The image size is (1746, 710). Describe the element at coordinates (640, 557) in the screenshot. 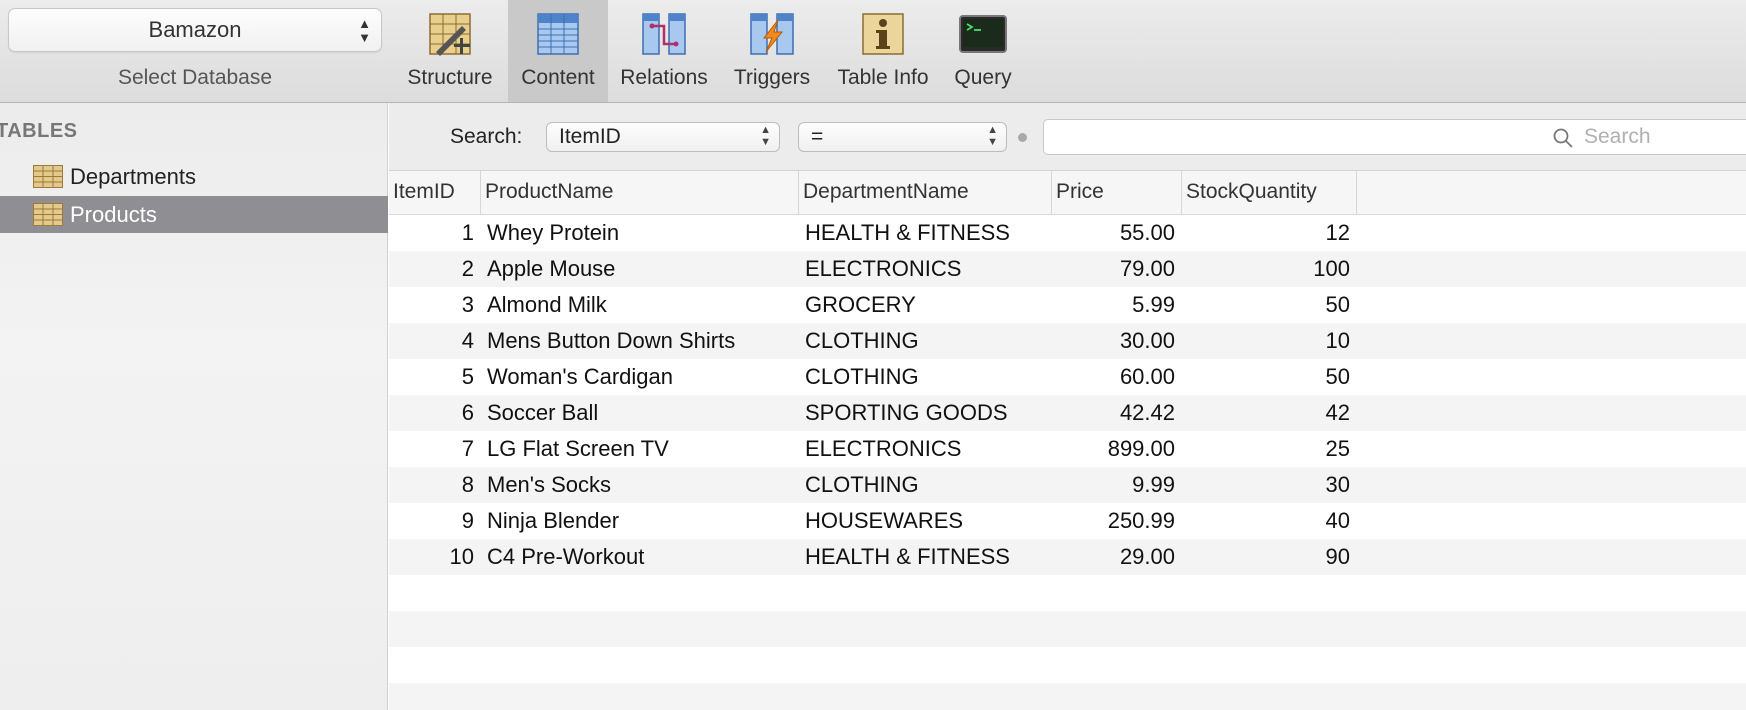

I see `cell-productname: C4 Pre-Workout` at that location.